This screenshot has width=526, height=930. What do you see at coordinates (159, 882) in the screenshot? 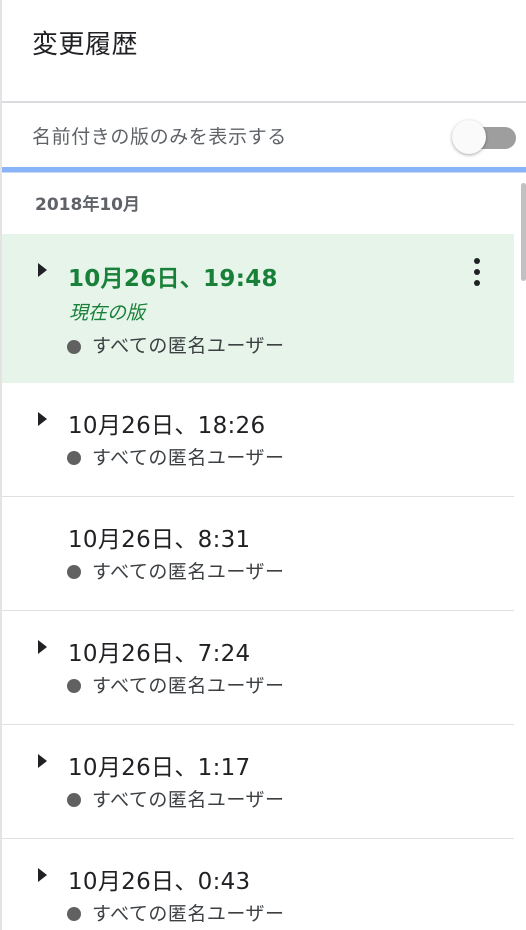
I see `version-time: 10月26日、0:43` at bounding box center [159, 882].